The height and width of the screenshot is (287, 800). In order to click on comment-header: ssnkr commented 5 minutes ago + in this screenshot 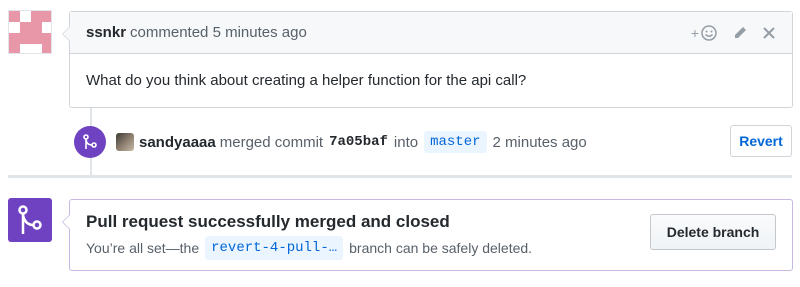, I will do `click(431, 33)`.